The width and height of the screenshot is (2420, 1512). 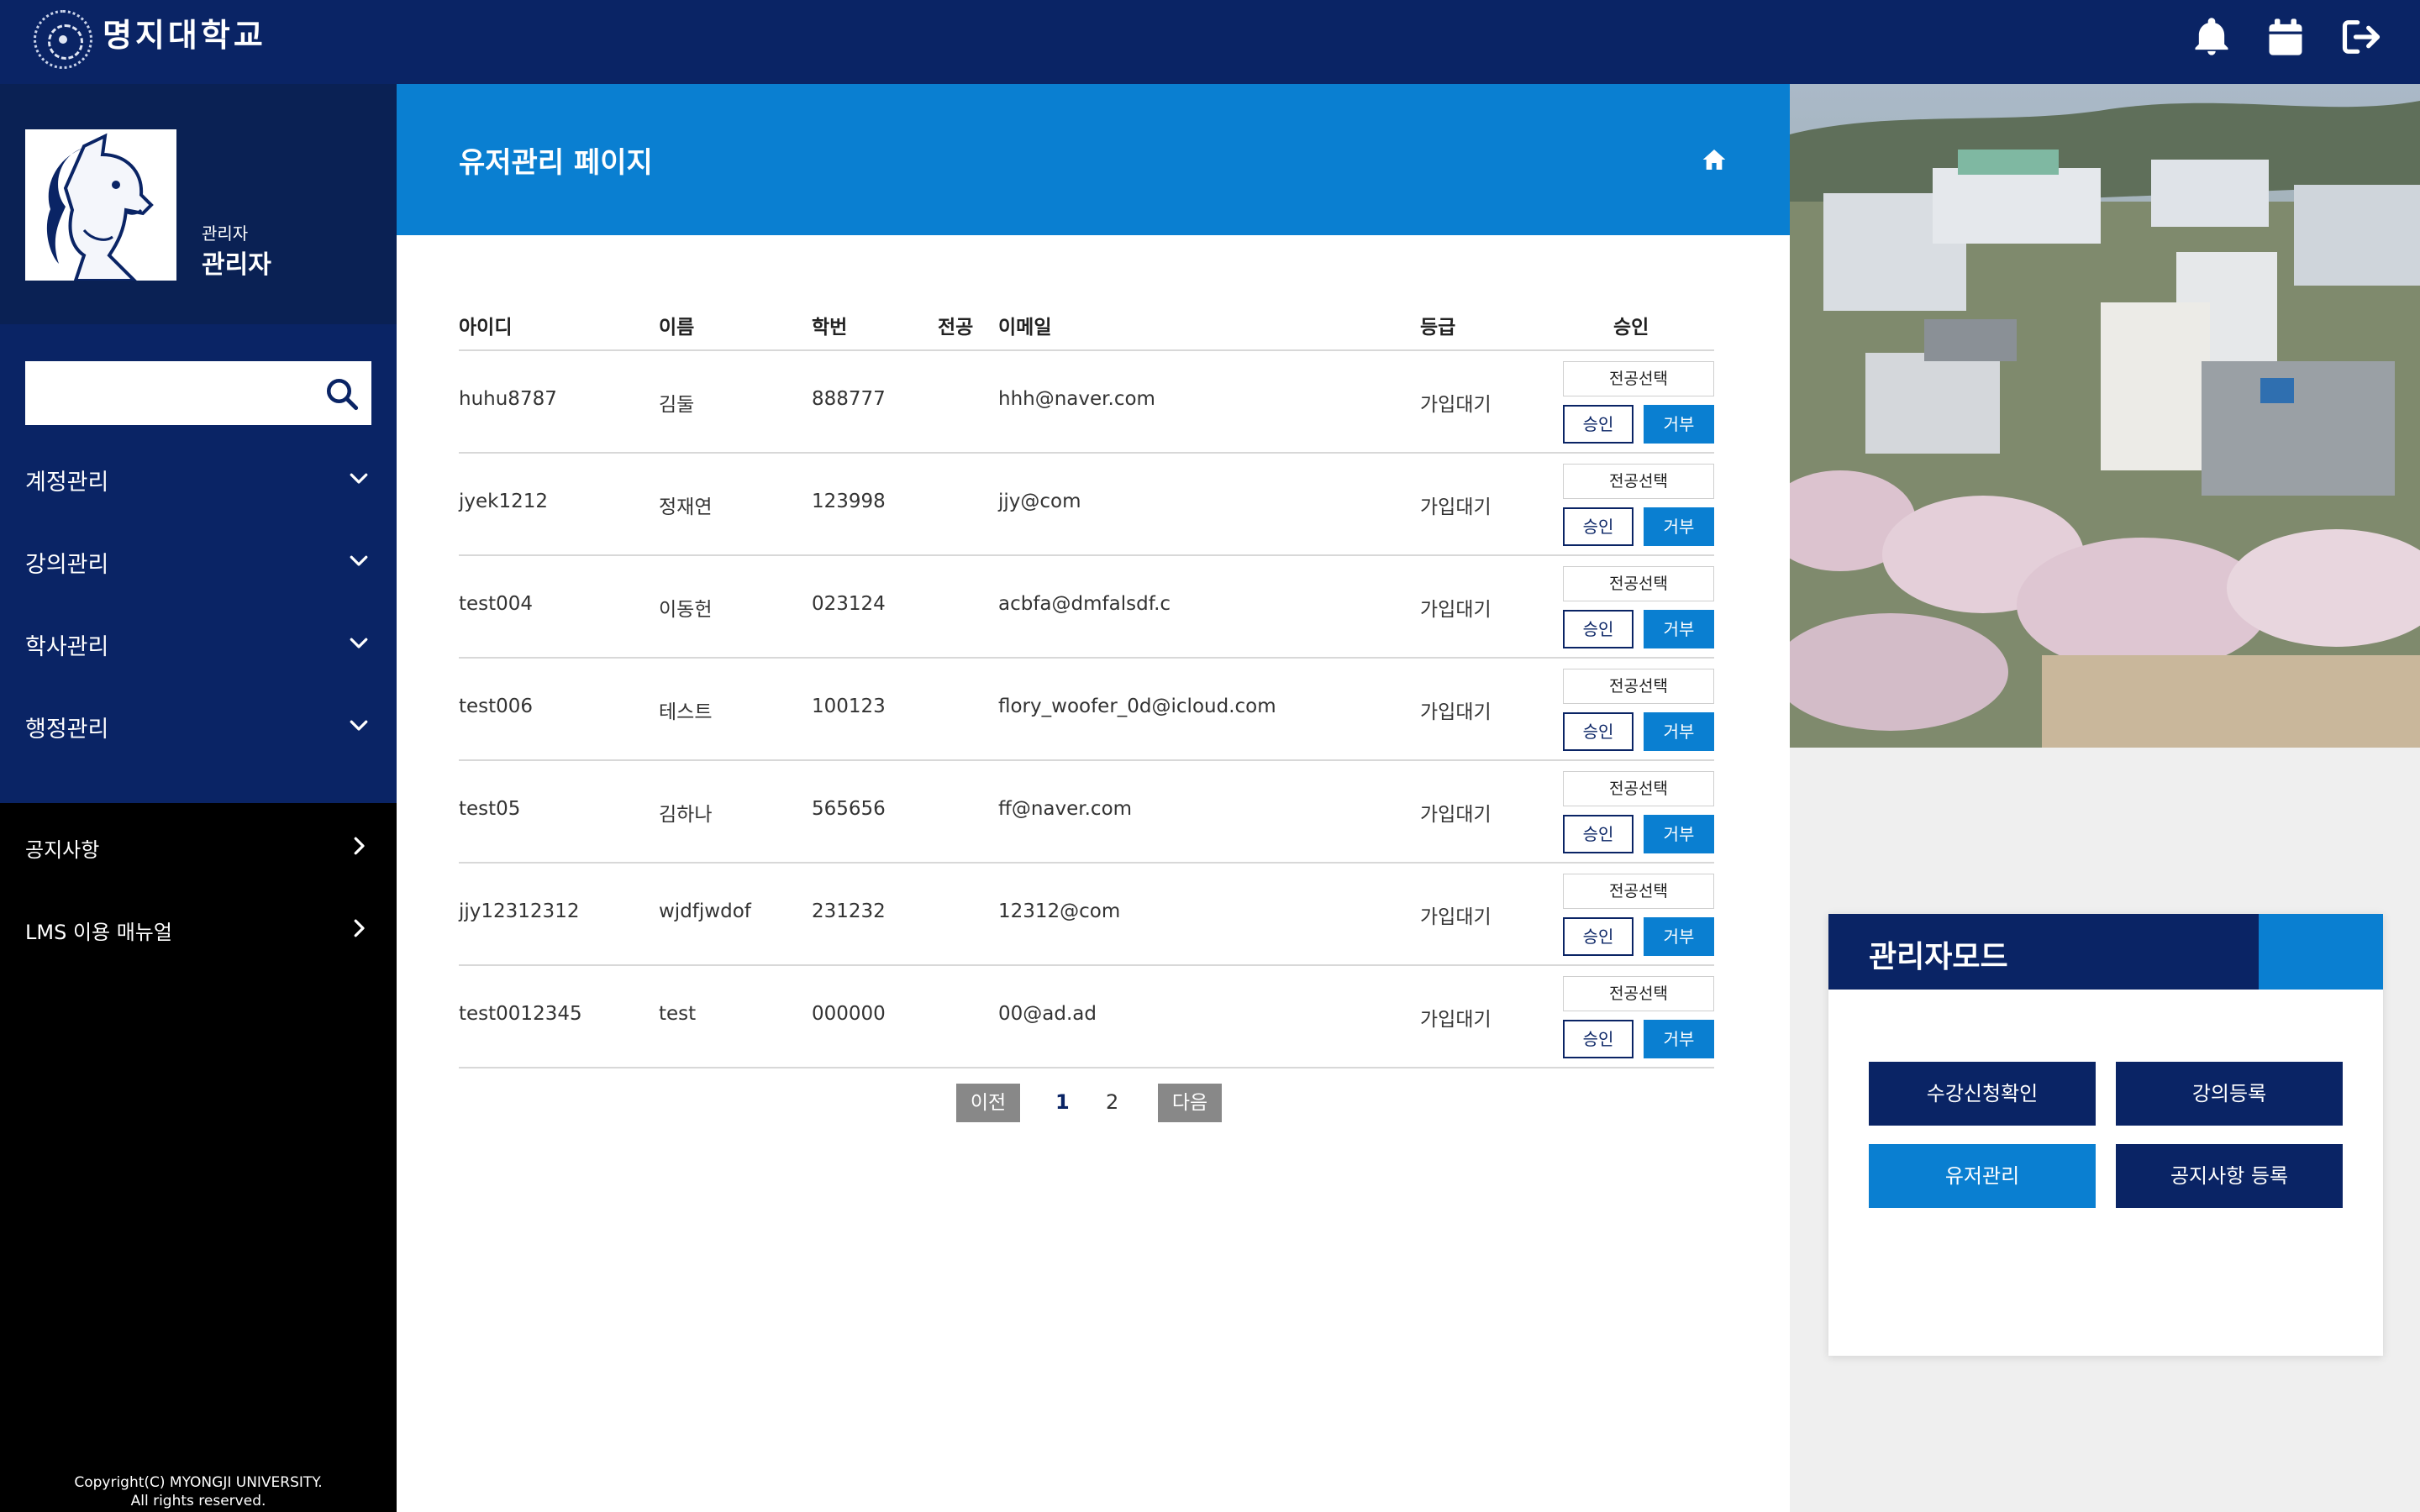 What do you see at coordinates (1086, 1067) in the screenshot?
I see `divider` at bounding box center [1086, 1067].